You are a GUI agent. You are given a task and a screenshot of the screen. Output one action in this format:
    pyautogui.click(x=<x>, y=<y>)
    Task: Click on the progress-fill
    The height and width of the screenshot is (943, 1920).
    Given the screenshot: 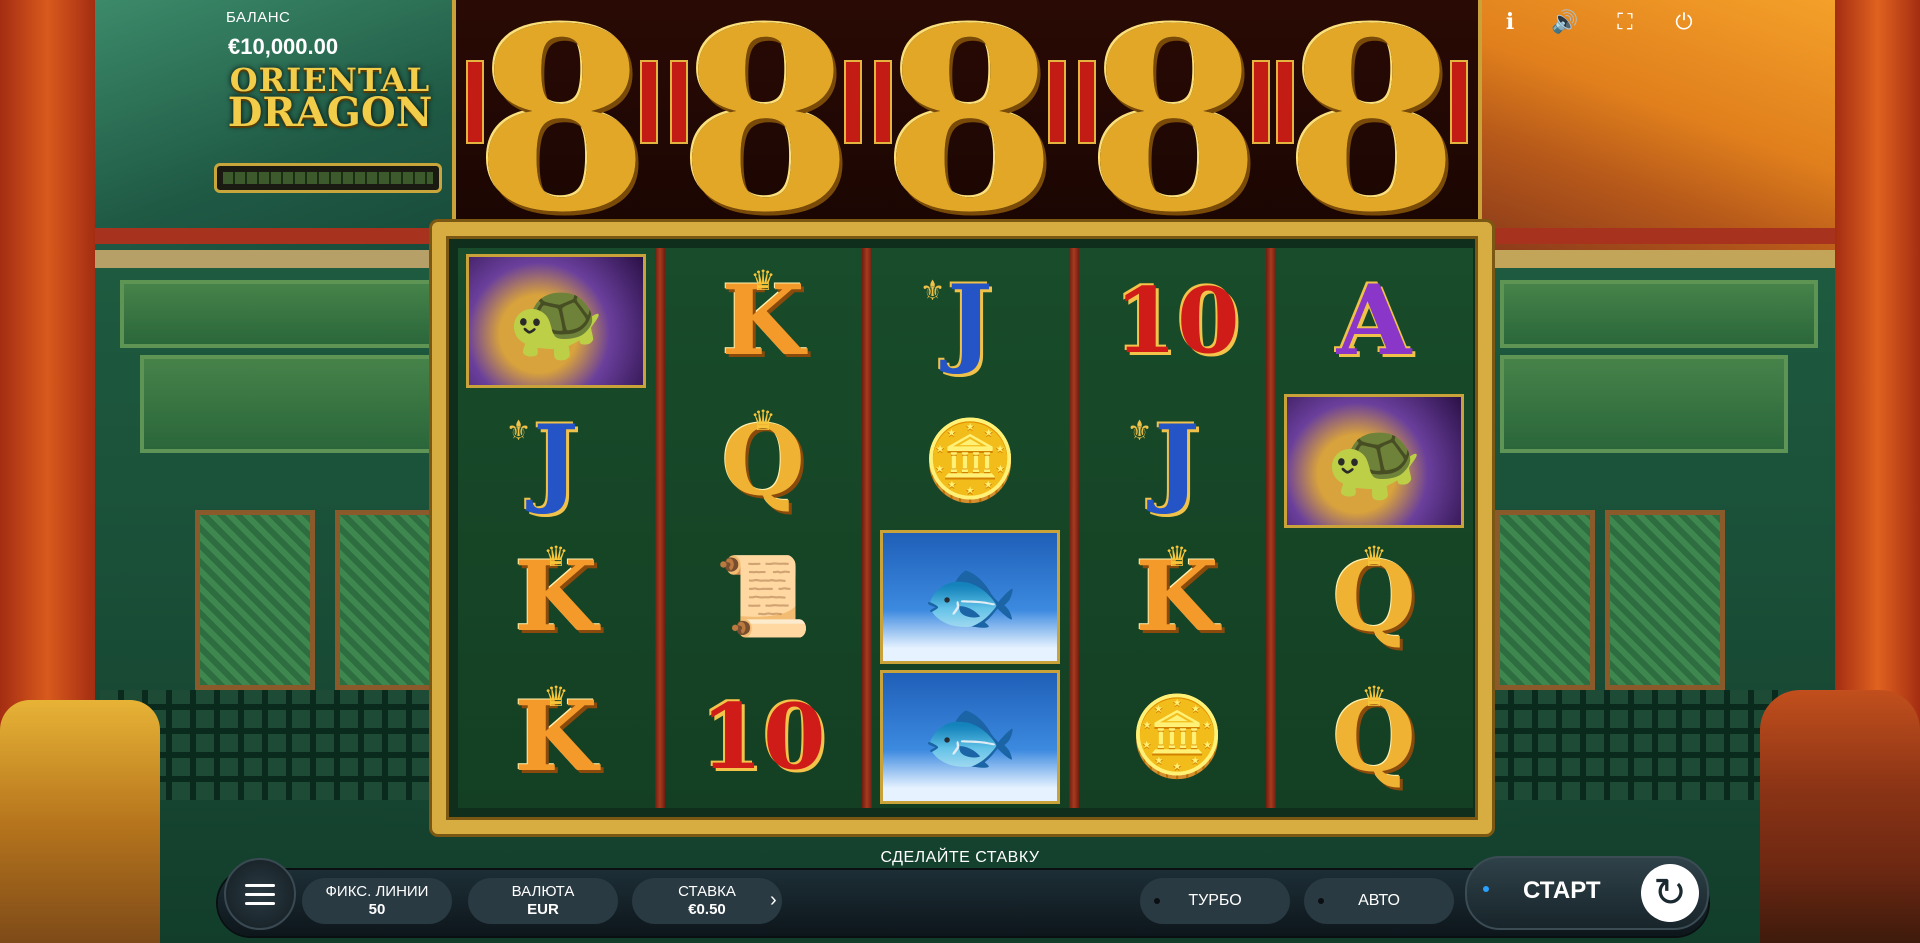 What is the action you would take?
    pyautogui.click(x=328, y=178)
    